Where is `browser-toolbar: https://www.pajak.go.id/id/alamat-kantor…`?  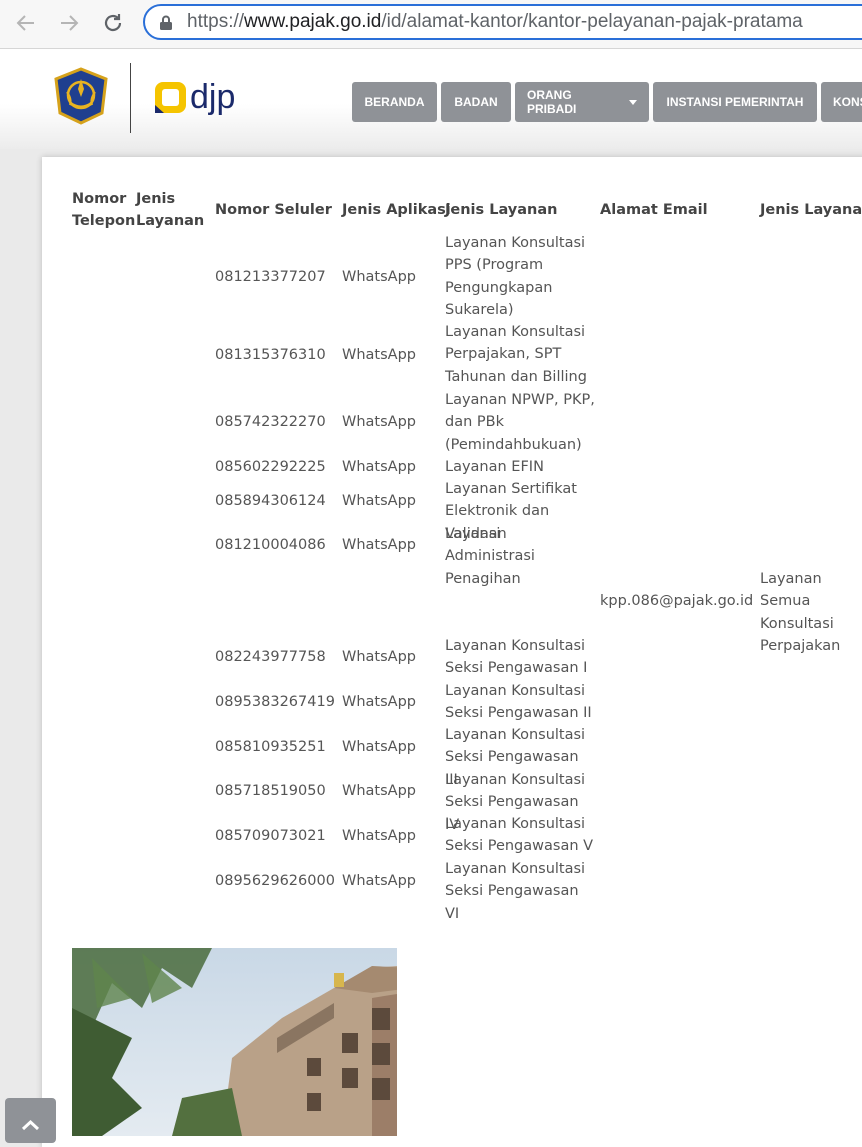 browser-toolbar: https://www.pajak.go.id/id/alamat-kantor… is located at coordinates (431, 24).